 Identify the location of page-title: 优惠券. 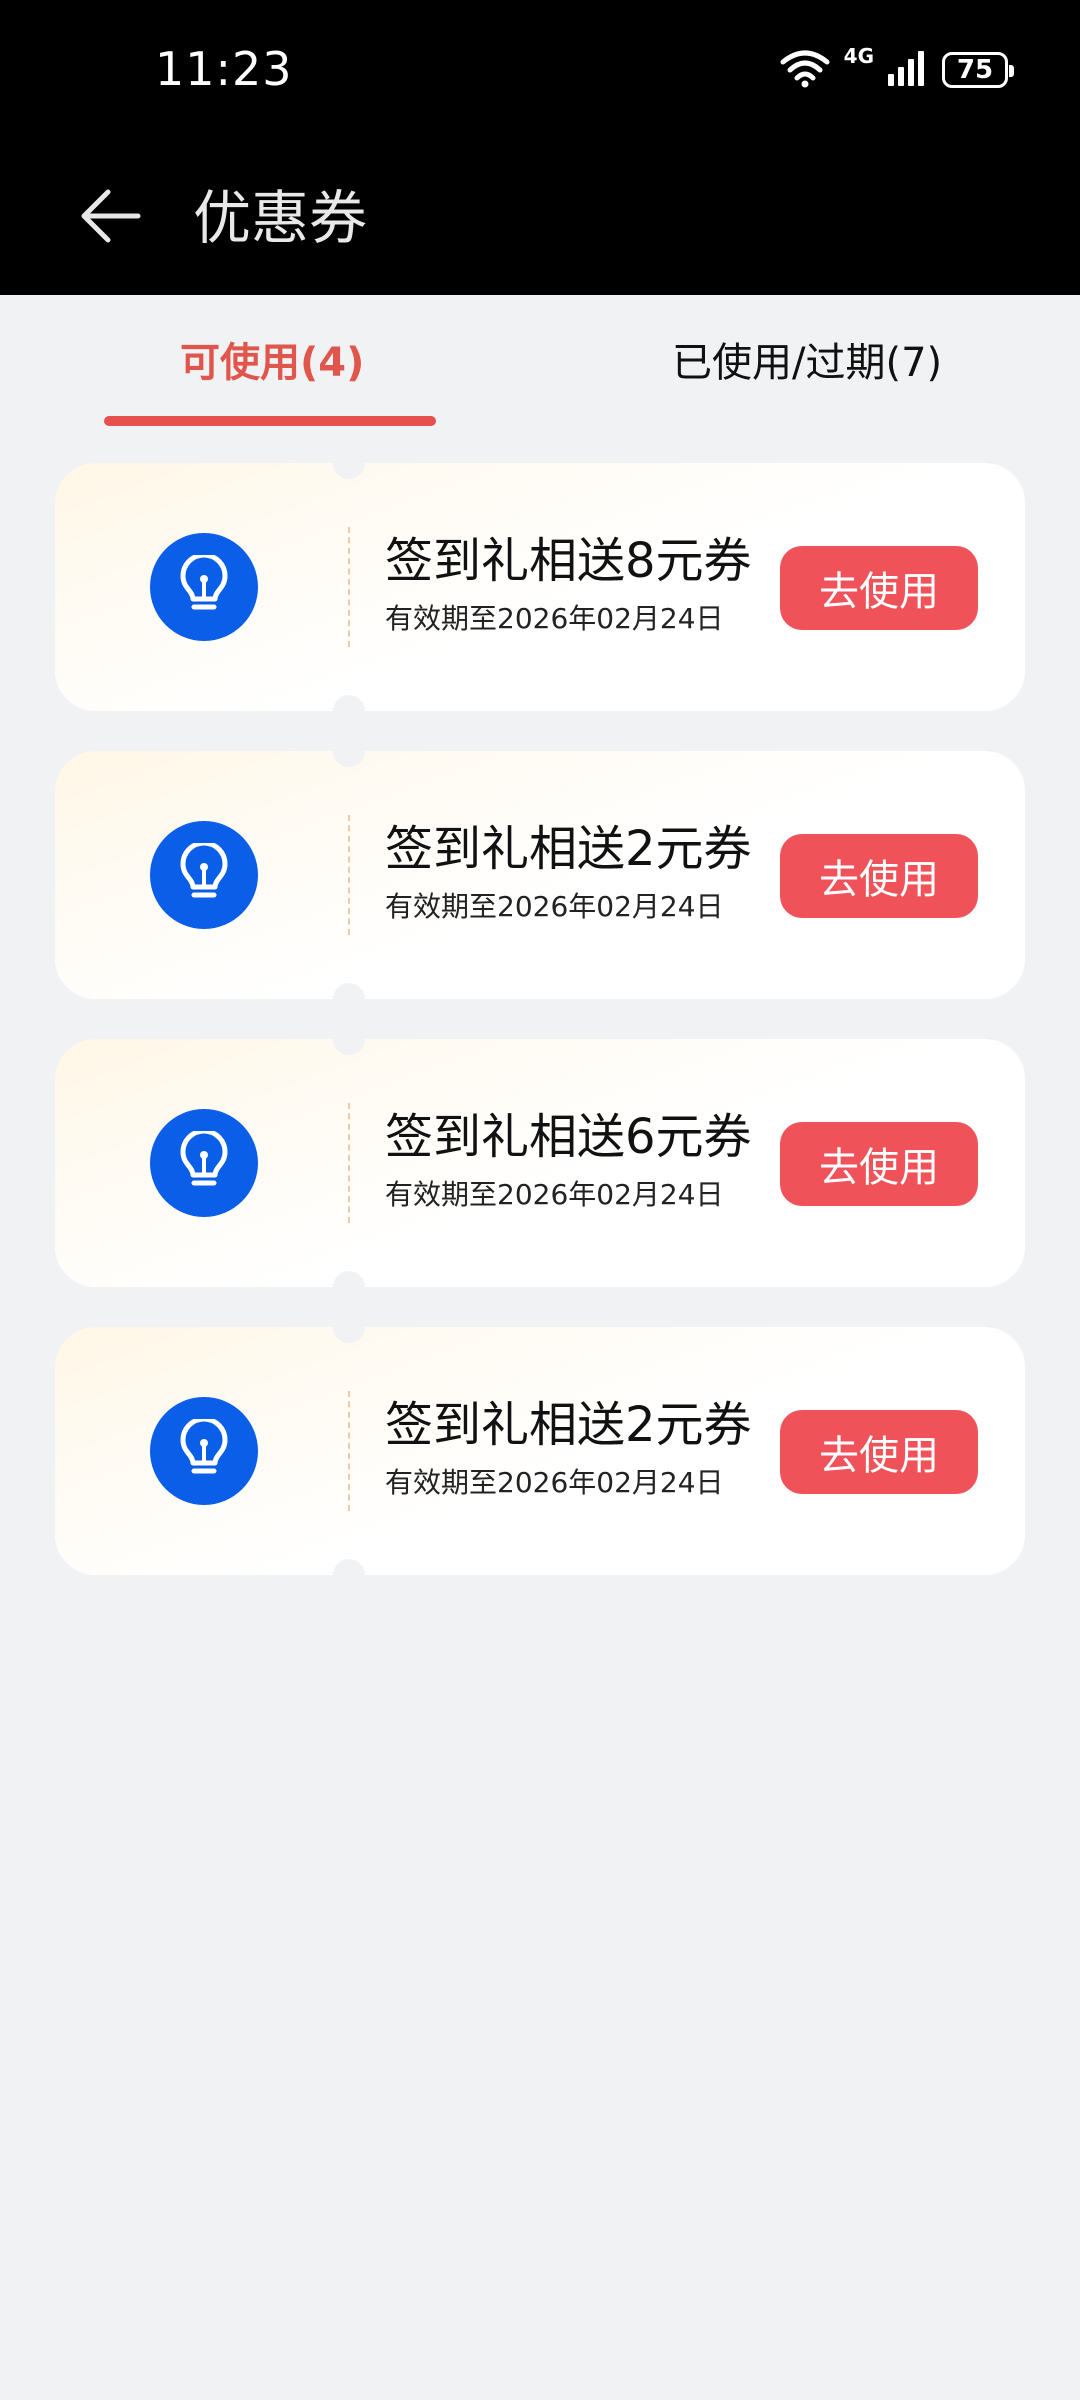
(280, 218).